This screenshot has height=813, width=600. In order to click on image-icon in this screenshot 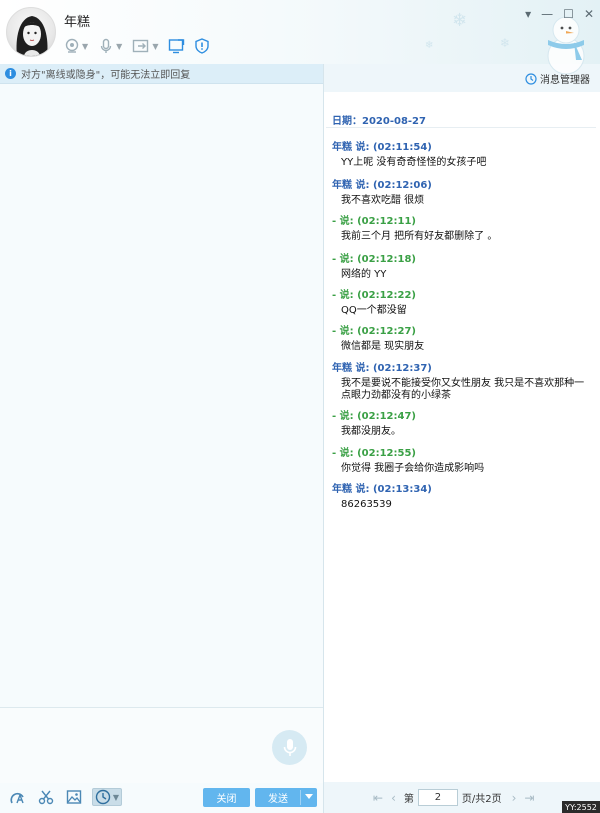, I will do `click(74, 797)`.